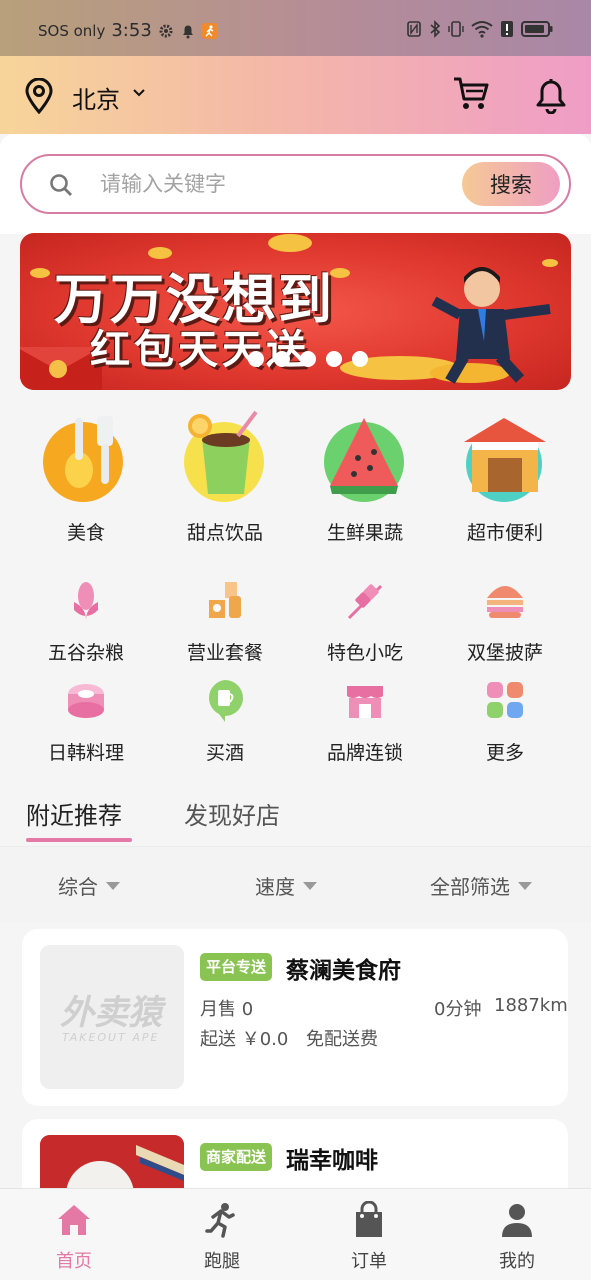 The width and height of the screenshot is (591, 1280). Describe the element at coordinates (111, 1037) in the screenshot. I see `thumb-logo-subtext: TAKEOUT APE` at that location.